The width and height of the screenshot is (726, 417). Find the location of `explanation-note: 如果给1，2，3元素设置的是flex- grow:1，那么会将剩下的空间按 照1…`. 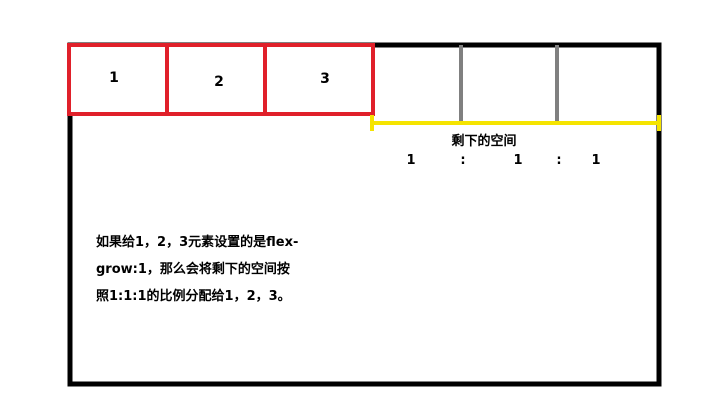

explanation-note: 如果给1，2，3元素设置的是flex- grow:1，那么会将剩下的空间按 照1… is located at coordinates (197, 269).